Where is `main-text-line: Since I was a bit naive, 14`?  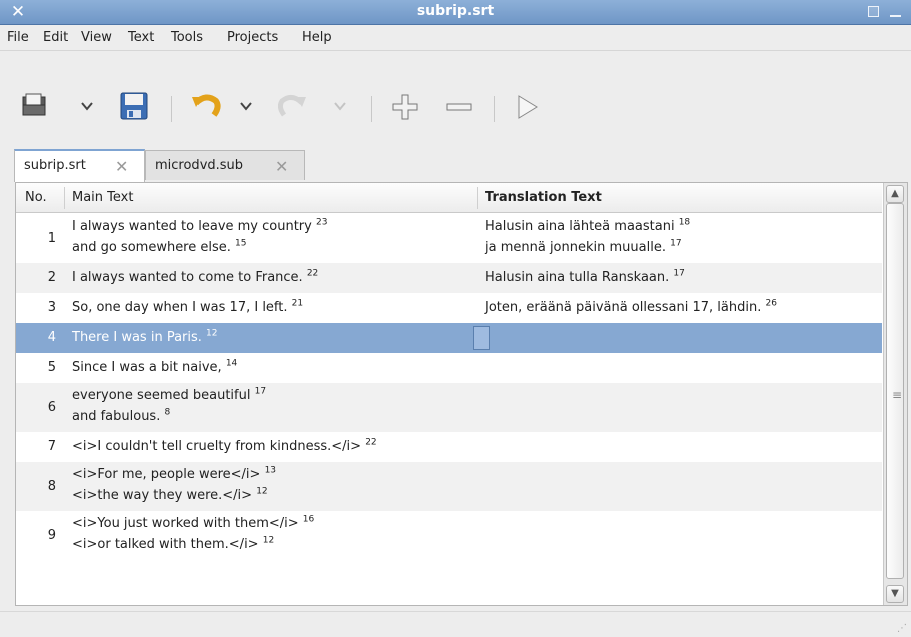 main-text-line: Since I was a bit naive, 14 is located at coordinates (154, 368).